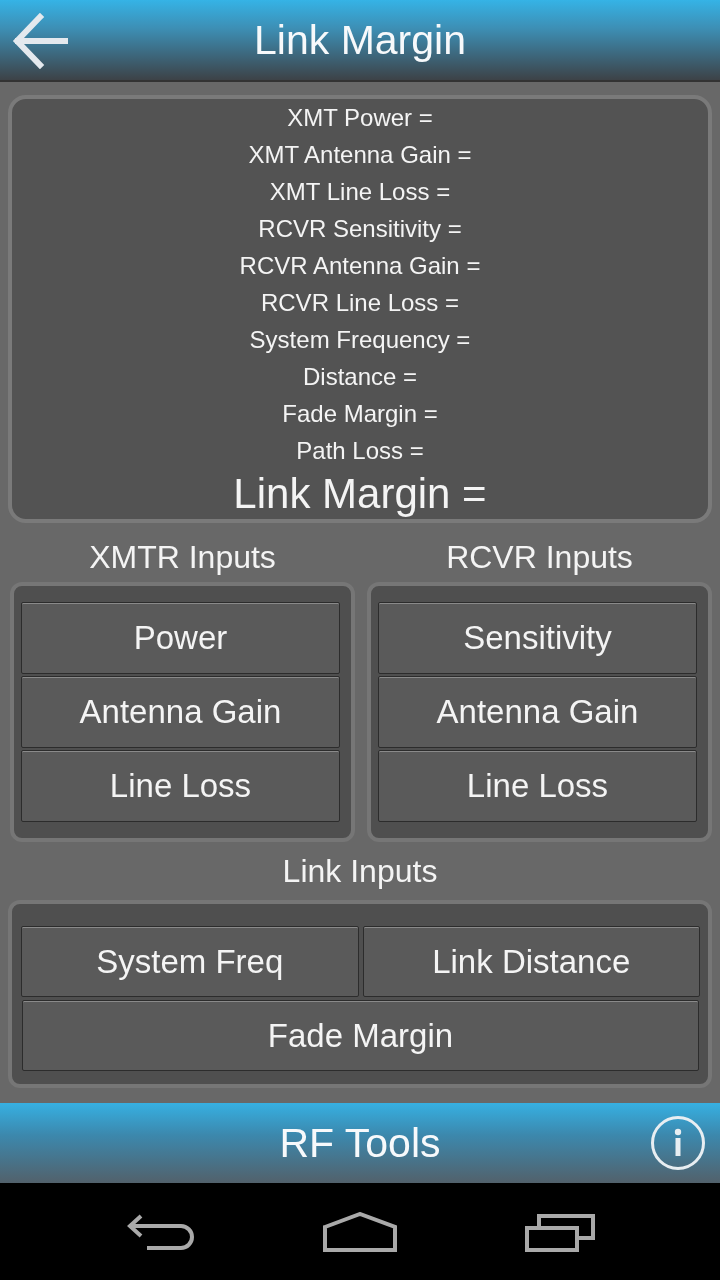  What do you see at coordinates (360, 192) in the screenshot?
I see `result-label: XMT Line Loss =` at bounding box center [360, 192].